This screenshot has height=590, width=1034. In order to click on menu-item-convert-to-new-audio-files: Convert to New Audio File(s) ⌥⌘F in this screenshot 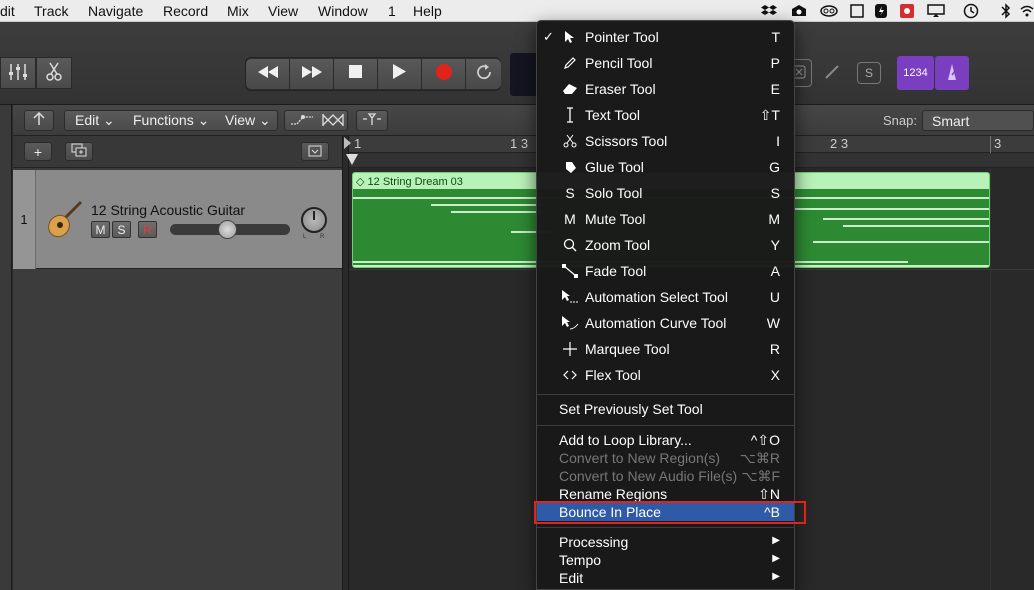, I will do `click(665, 476)`.